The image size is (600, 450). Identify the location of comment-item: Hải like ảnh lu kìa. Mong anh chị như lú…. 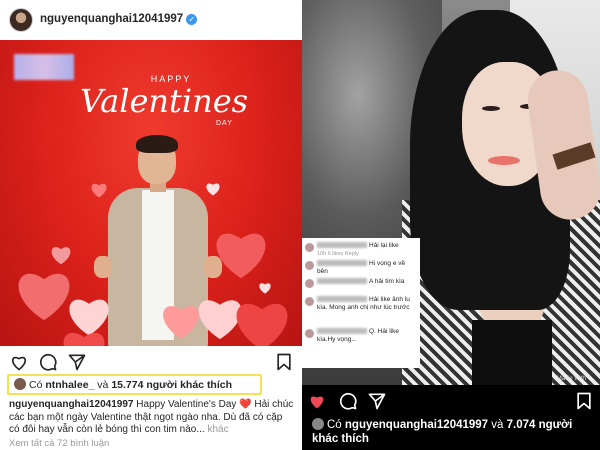
(361, 312).